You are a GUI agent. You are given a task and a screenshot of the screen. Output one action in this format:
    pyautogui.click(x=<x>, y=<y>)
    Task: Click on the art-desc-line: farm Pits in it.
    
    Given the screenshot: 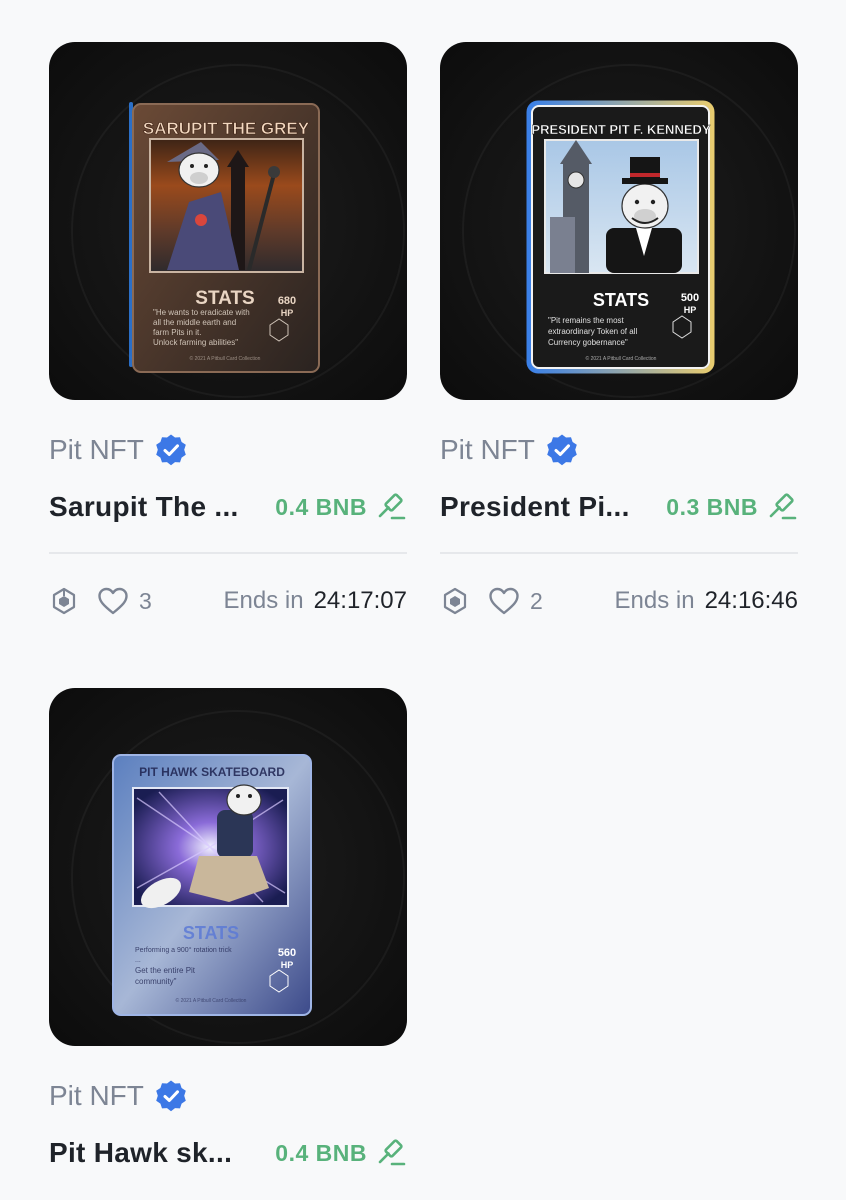 What is the action you would take?
    pyautogui.click(x=177, y=332)
    